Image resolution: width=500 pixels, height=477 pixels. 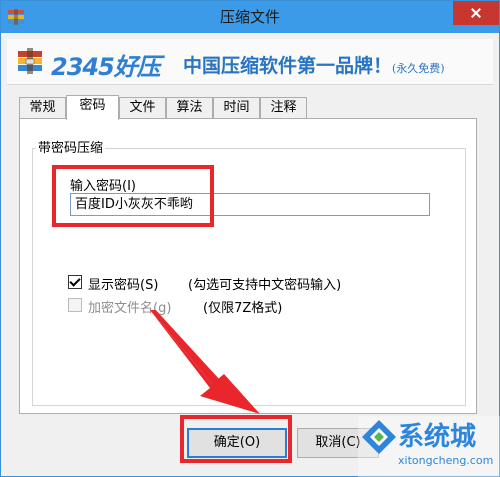 What do you see at coordinates (106, 67) in the screenshot?
I see `brand-name: 2345好压` at bounding box center [106, 67].